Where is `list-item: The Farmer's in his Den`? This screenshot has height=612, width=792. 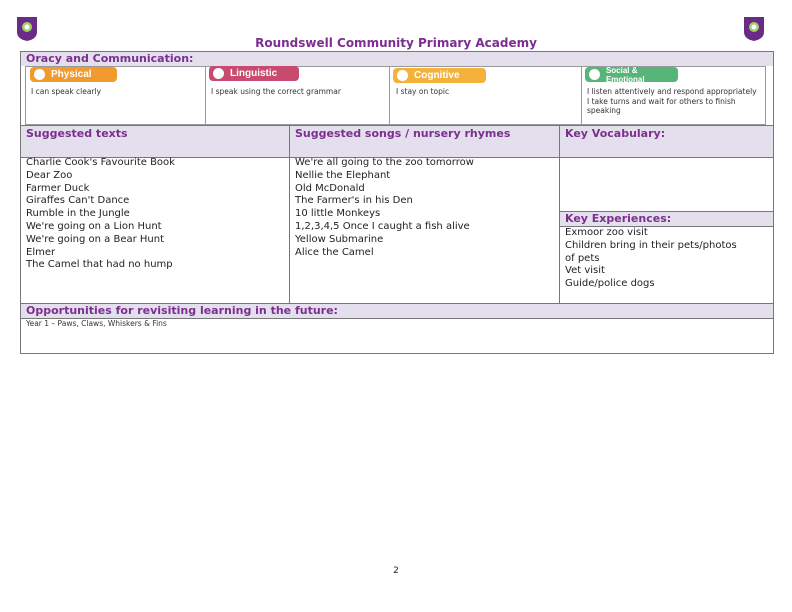 list-item: The Farmer's in his Den is located at coordinates (354, 201).